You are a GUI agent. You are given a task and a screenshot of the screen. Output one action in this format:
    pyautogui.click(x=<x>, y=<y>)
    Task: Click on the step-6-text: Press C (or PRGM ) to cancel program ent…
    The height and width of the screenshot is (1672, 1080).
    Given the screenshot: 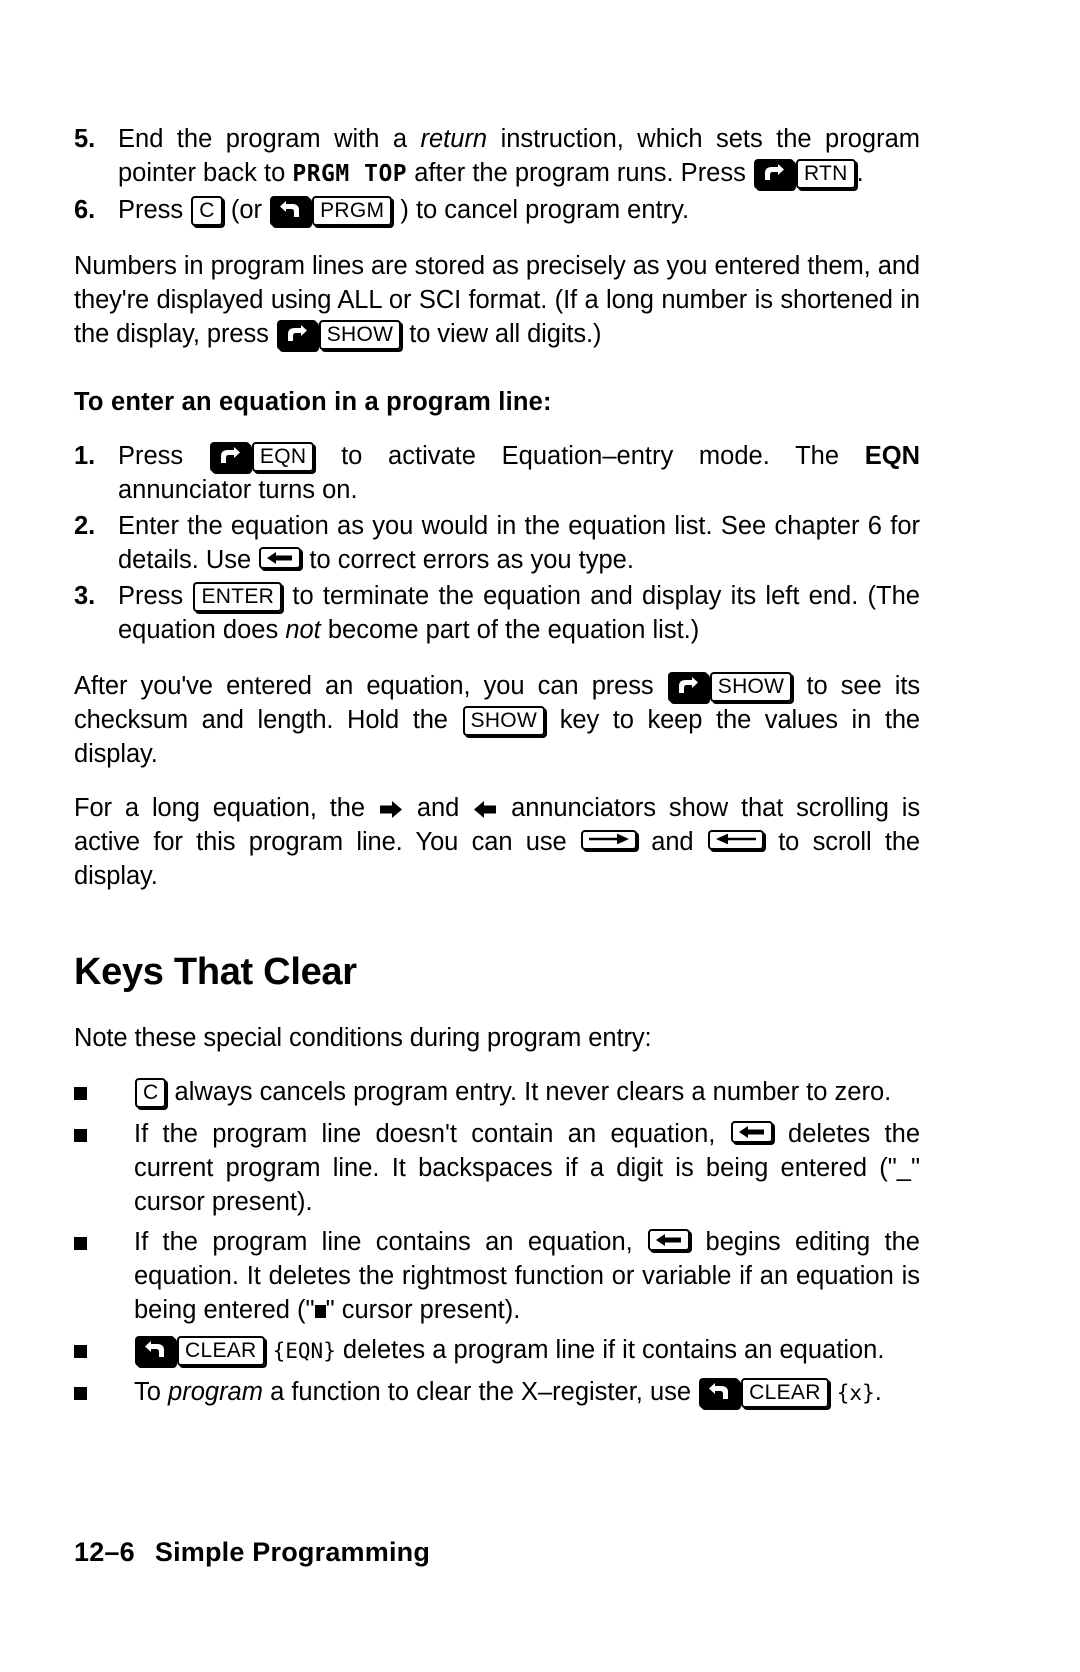 What is the action you would take?
    pyautogui.click(x=519, y=210)
    